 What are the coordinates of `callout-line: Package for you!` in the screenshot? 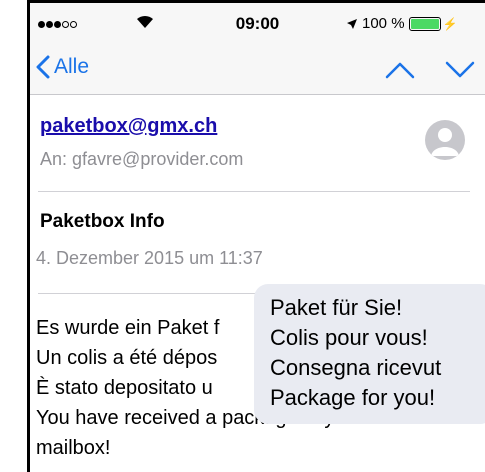 It's located at (353, 397).